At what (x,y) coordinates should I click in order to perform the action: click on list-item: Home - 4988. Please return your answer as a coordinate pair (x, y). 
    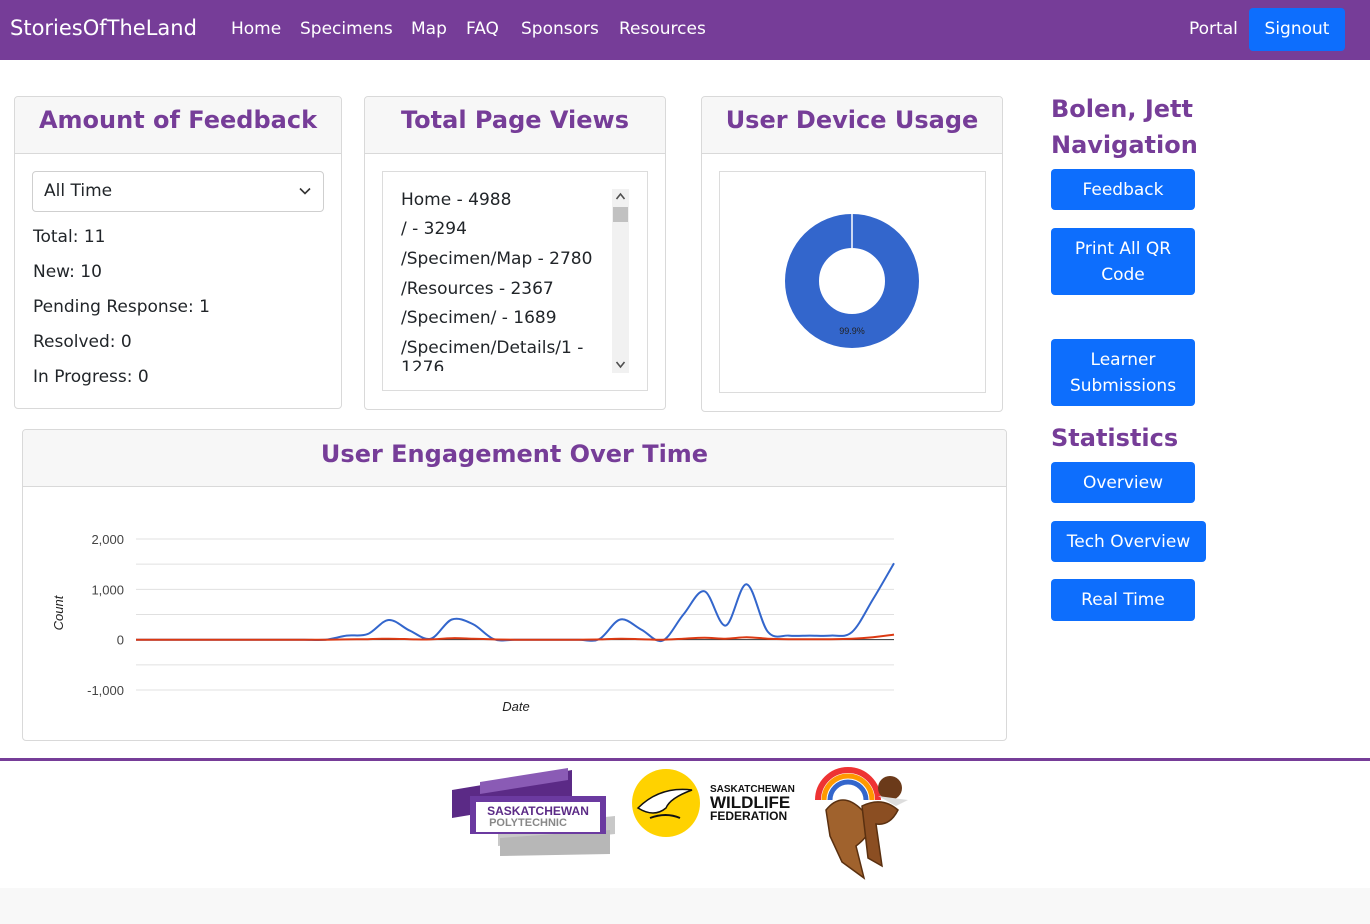
    Looking at the image, I should click on (456, 200).